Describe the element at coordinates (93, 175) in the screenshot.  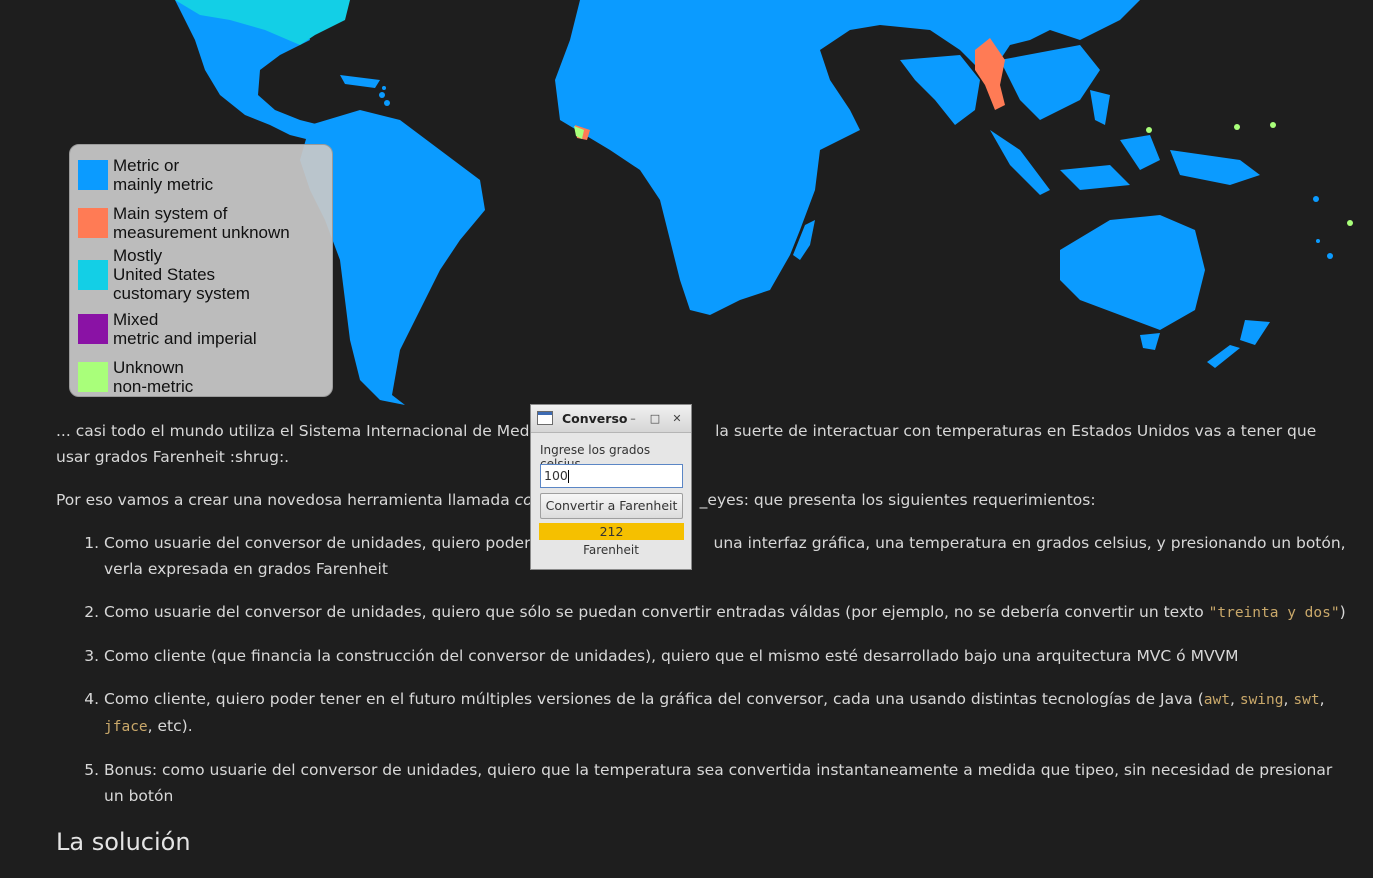
I see `legend-swatch-metric` at that location.